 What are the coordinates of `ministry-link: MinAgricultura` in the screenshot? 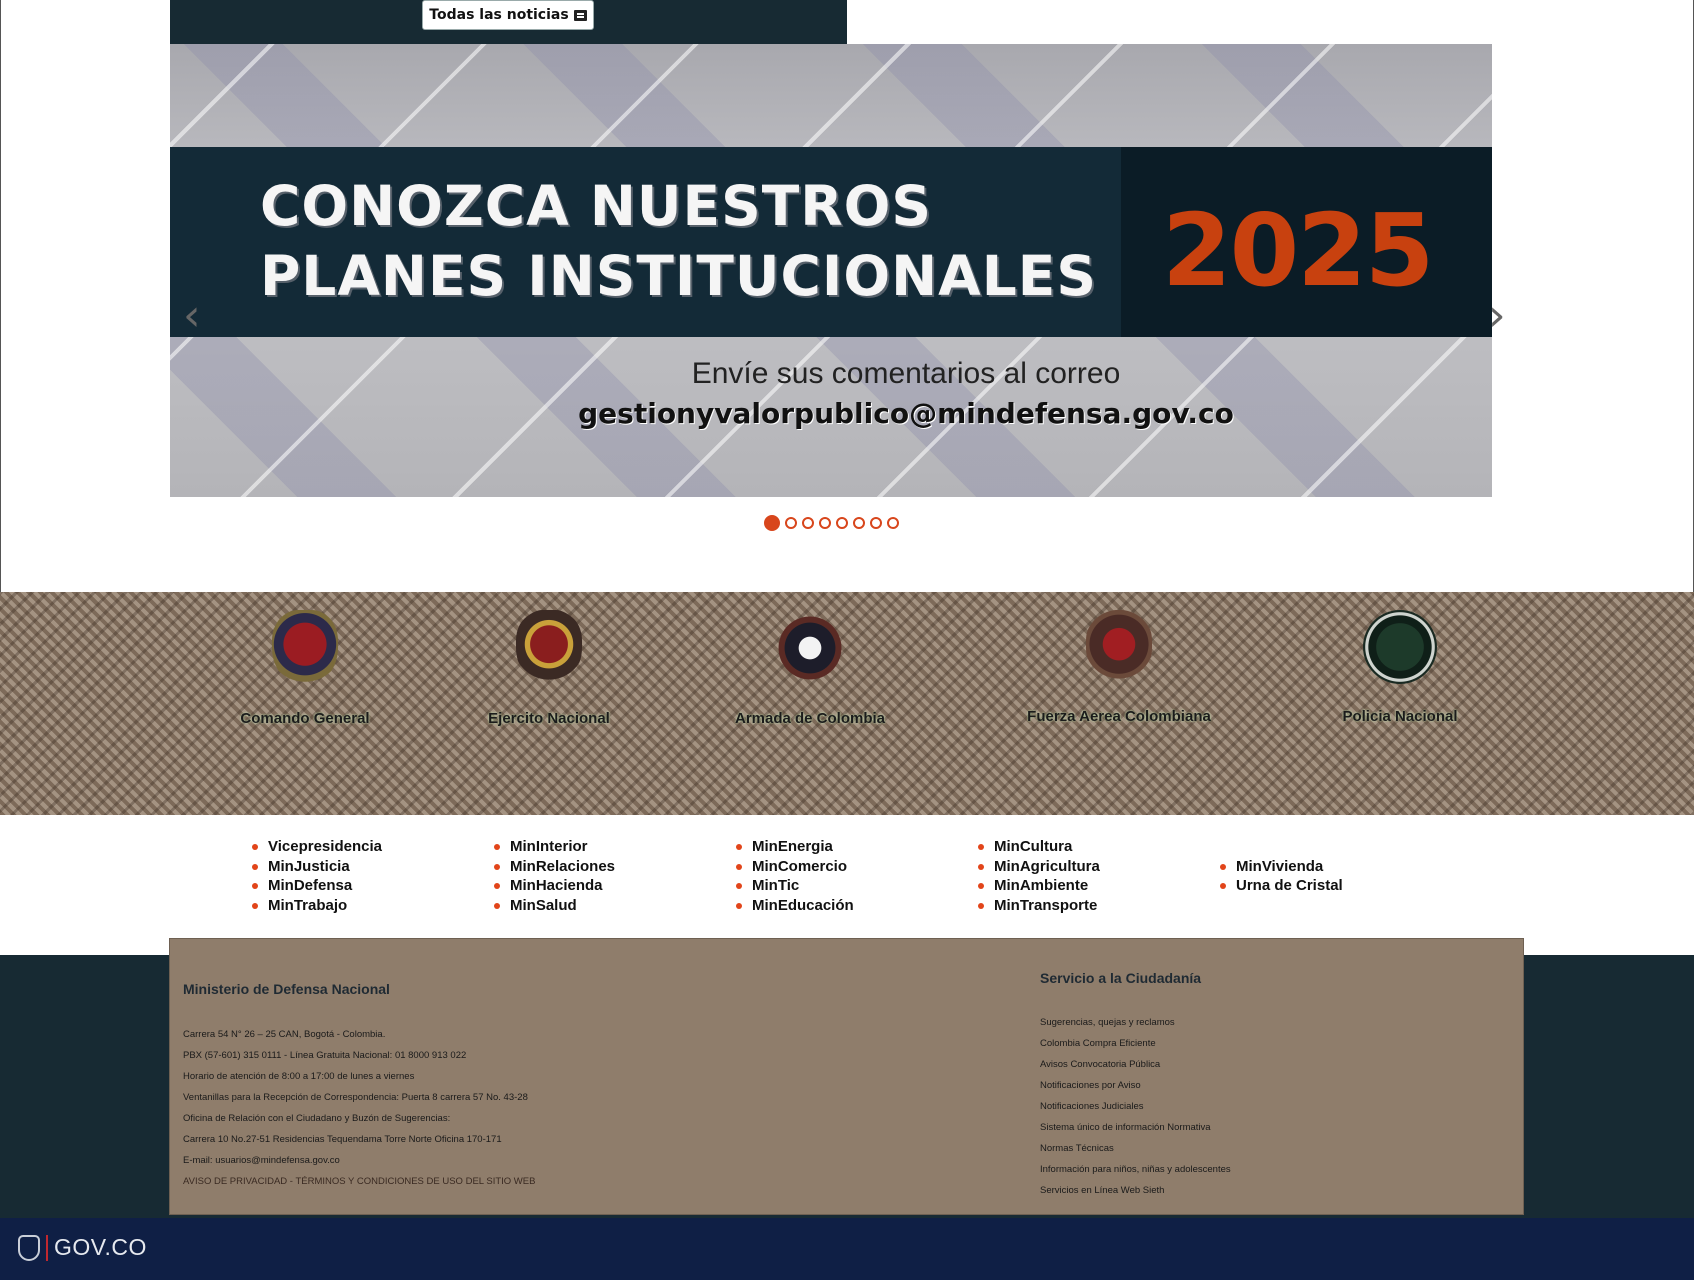 It's located at (1038, 867).